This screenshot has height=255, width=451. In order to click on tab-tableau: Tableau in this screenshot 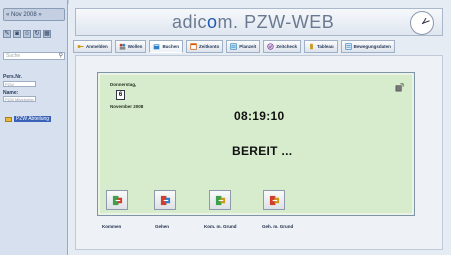, I will do `click(320, 46)`.